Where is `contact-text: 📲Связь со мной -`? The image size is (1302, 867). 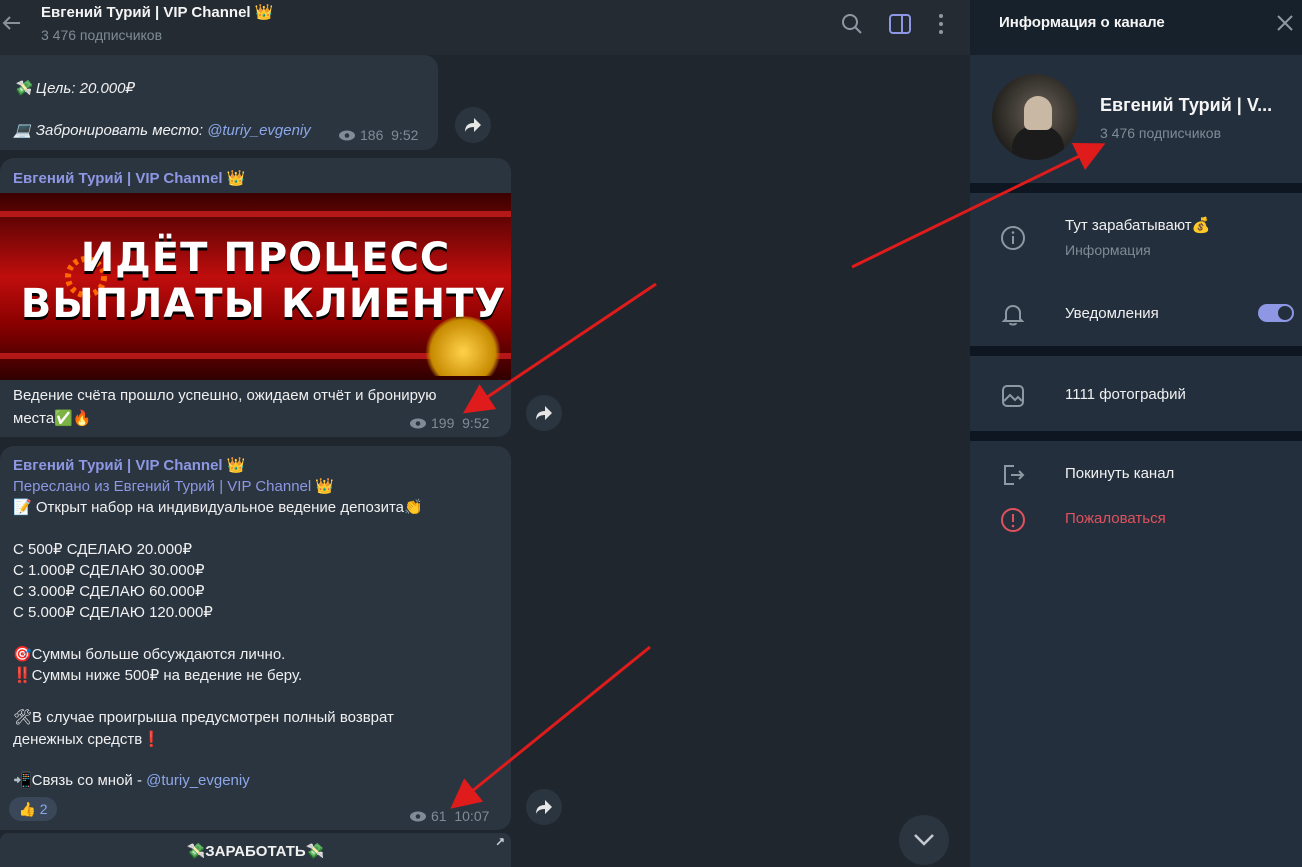 contact-text: 📲Связь со мной - is located at coordinates (80, 780).